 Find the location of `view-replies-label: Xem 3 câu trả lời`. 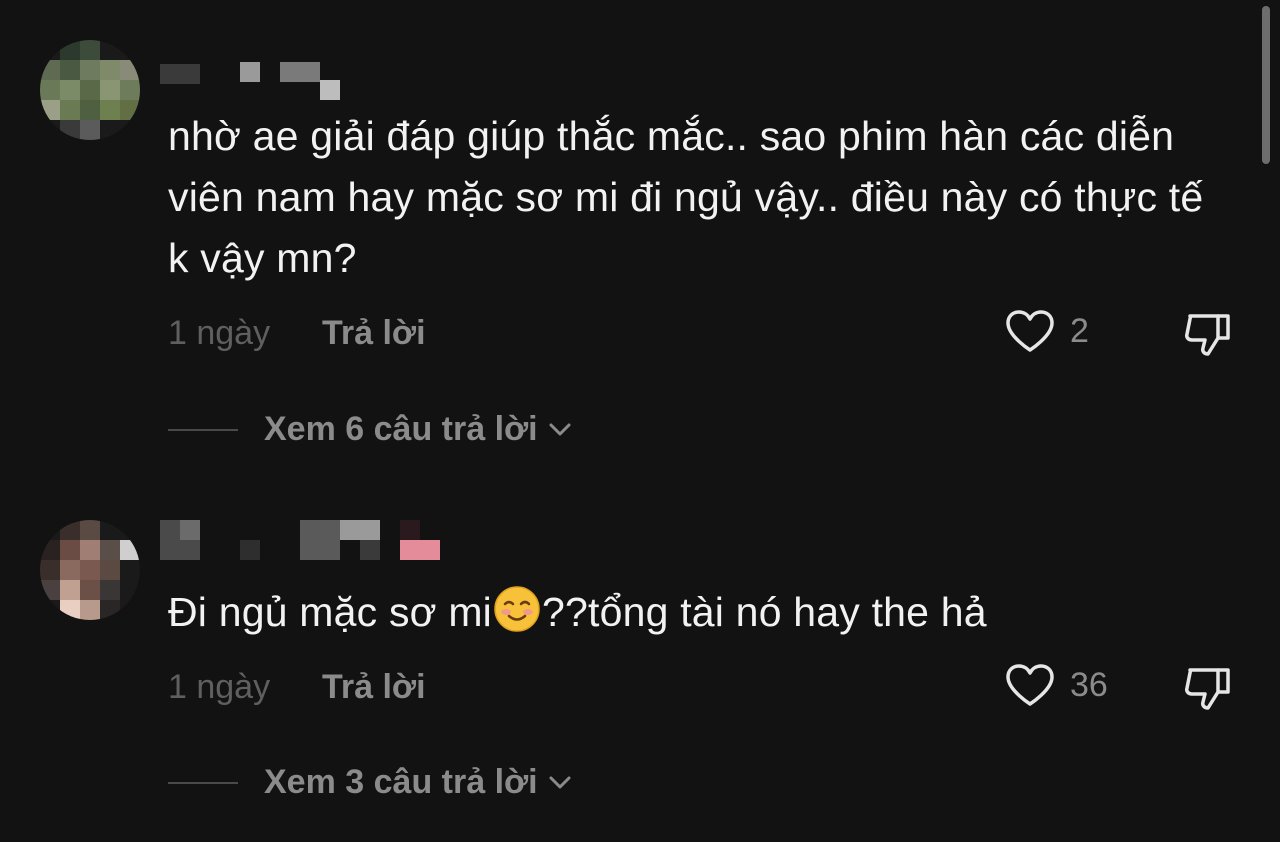

view-replies-label: Xem 3 câu trả lời is located at coordinates (401, 782).